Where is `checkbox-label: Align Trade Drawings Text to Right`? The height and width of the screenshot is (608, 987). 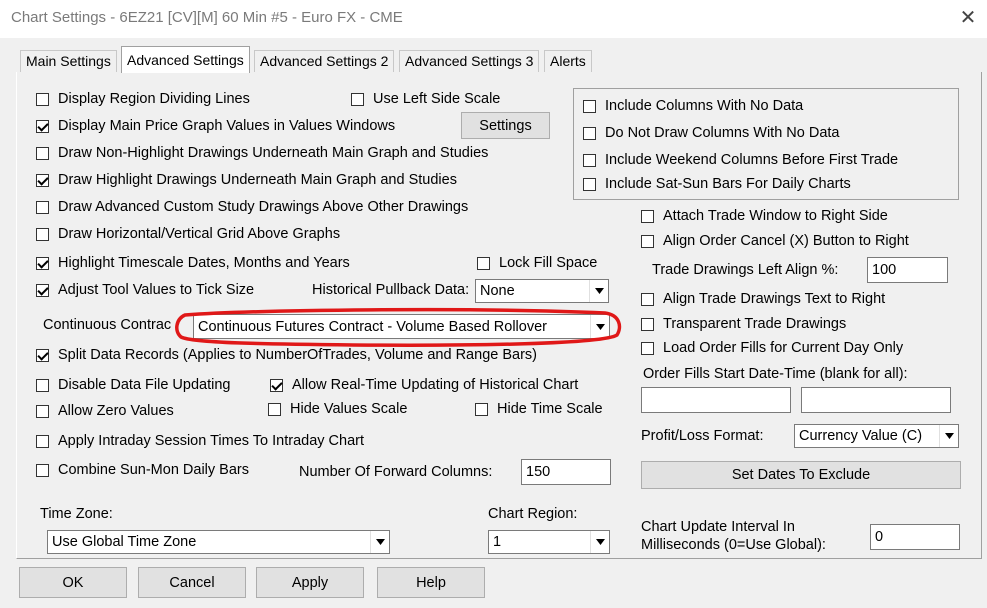 checkbox-label: Align Trade Drawings Text to Right is located at coordinates (774, 299).